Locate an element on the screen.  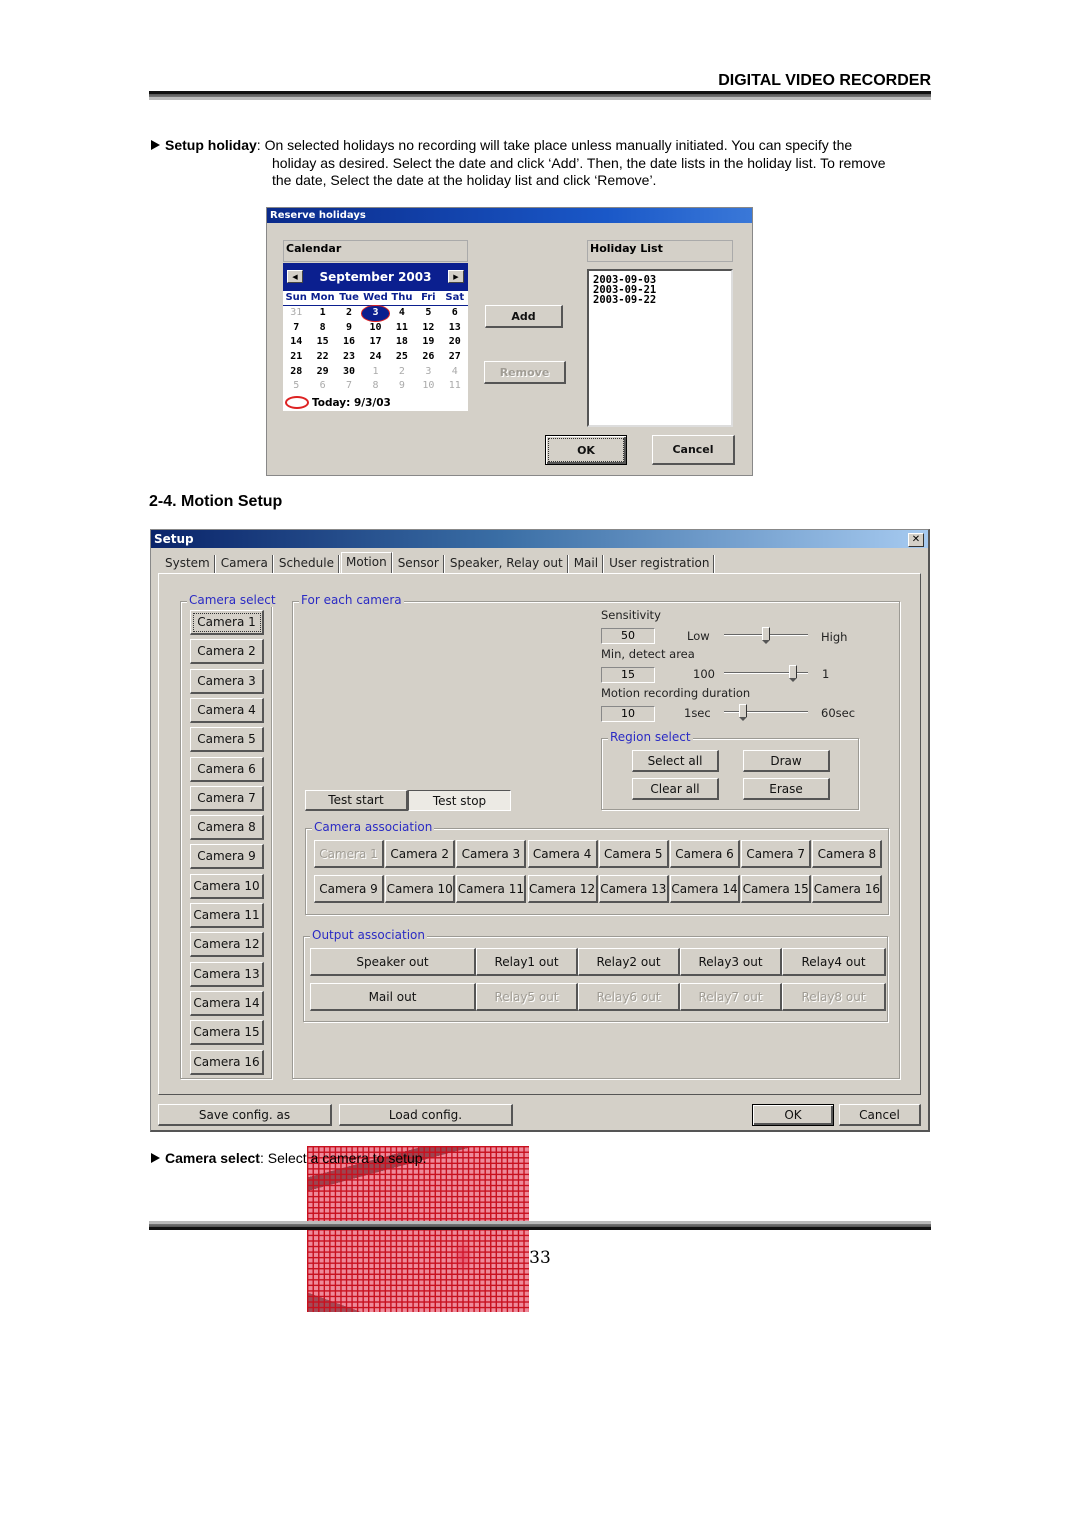
camera-select-button: Camera 8 is located at coordinates (227, 828).